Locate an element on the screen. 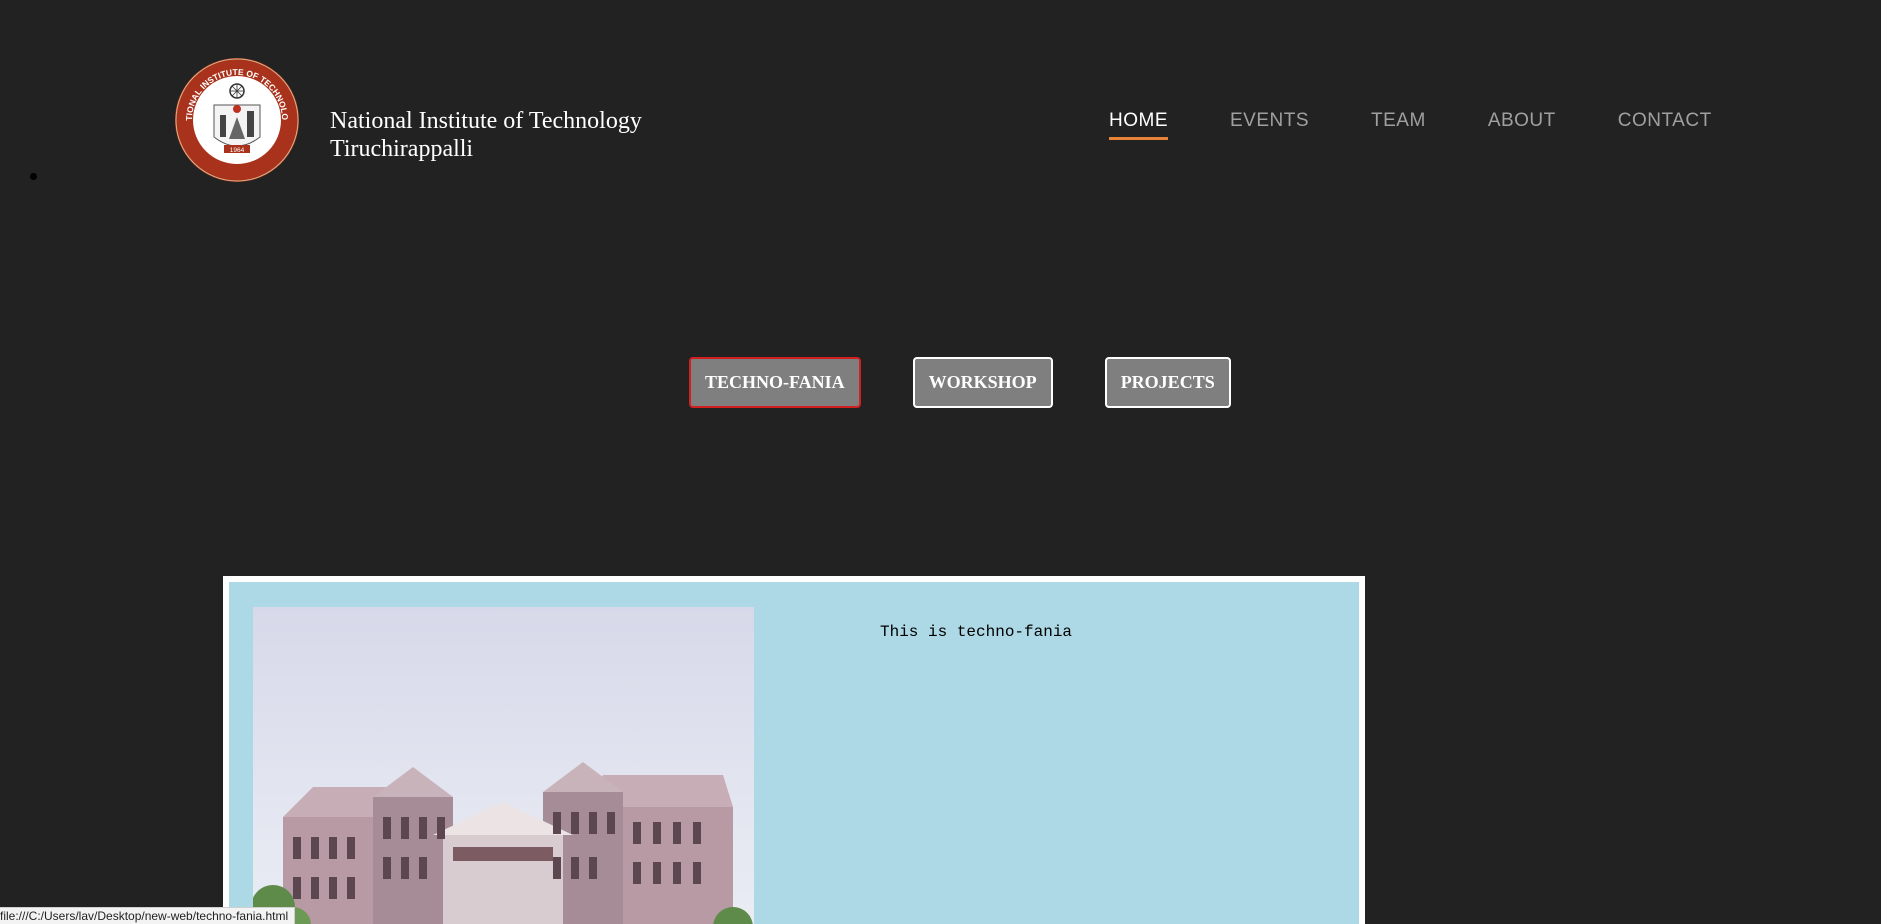 The height and width of the screenshot is (924, 1881). event-tabs: TECHNO-FANIA WORKSHOP PROJECTS is located at coordinates (960, 382).